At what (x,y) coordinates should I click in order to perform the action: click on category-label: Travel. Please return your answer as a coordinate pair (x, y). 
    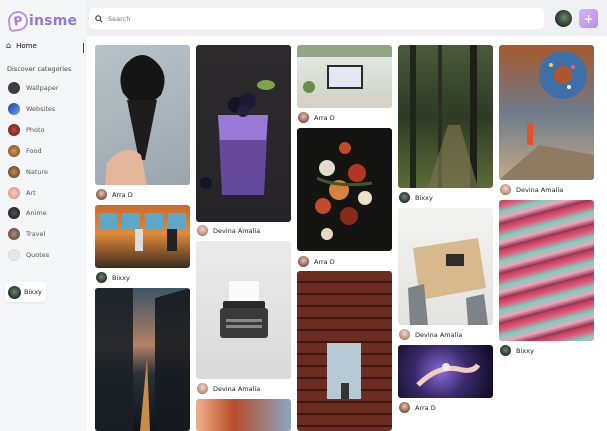
    Looking at the image, I should click on (36, 234).